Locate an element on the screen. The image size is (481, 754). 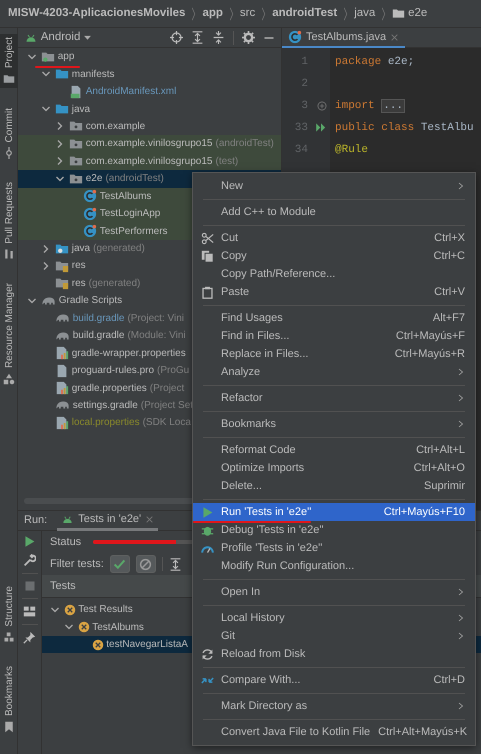
panel-title: Run: is located at coordinates (36, 520).